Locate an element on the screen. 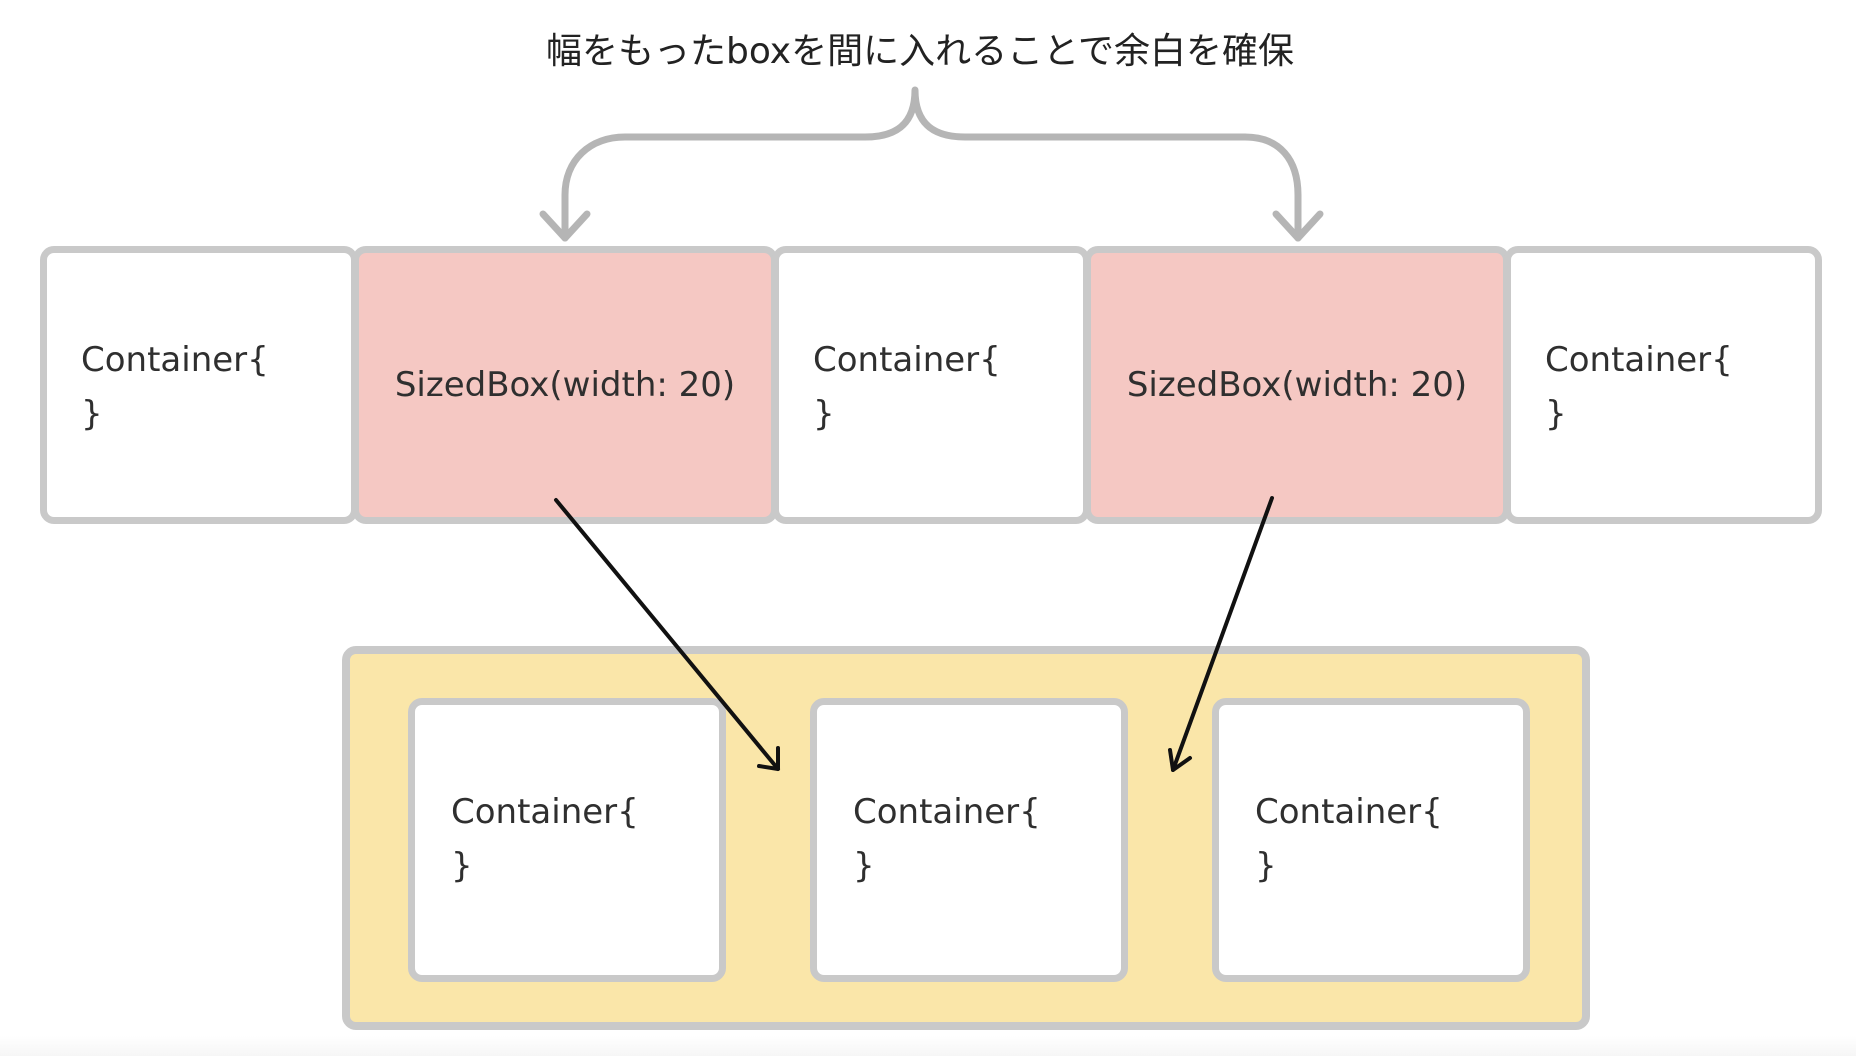 Image resolution: width=1856 pixels, height=1056 pixels. top-container-3: Container{} is located at coordinates (1663, 385).